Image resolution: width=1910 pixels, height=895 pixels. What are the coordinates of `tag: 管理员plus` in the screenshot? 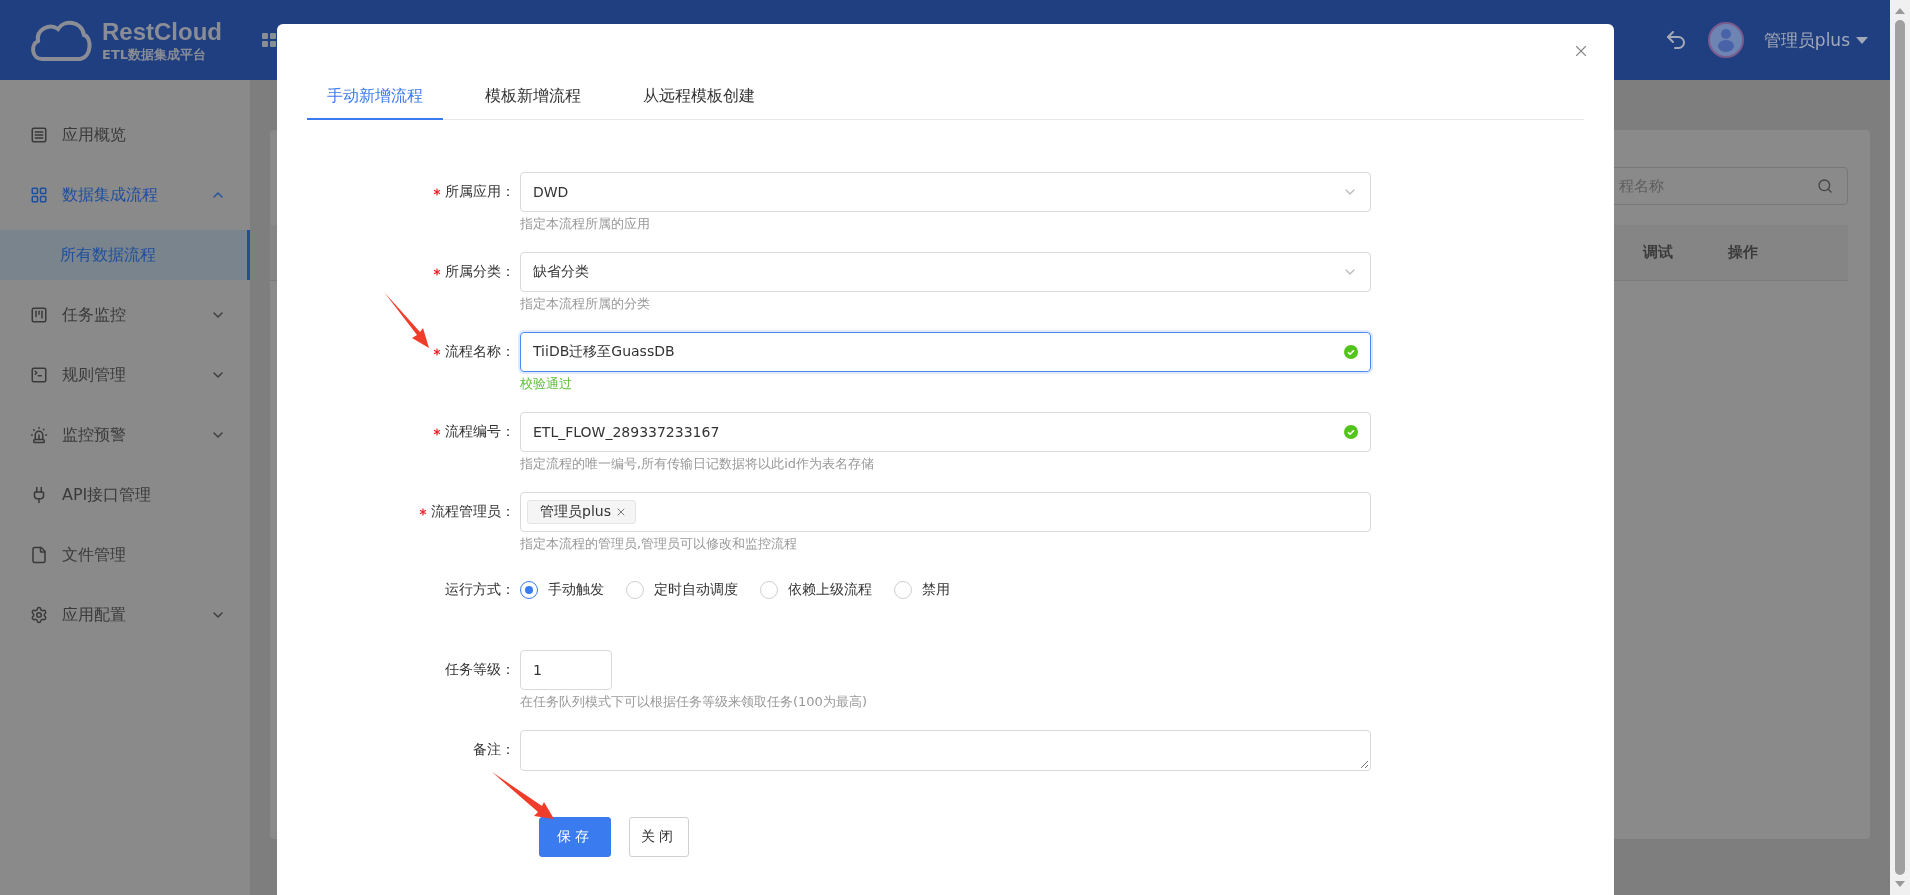 It's located at (581, 512).